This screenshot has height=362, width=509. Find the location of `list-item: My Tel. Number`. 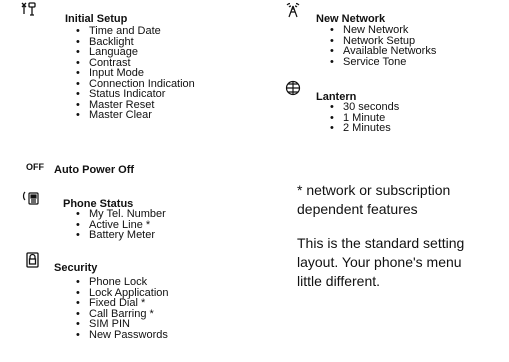

list-item: My Tel. Number is located at coordinates (121, 214).